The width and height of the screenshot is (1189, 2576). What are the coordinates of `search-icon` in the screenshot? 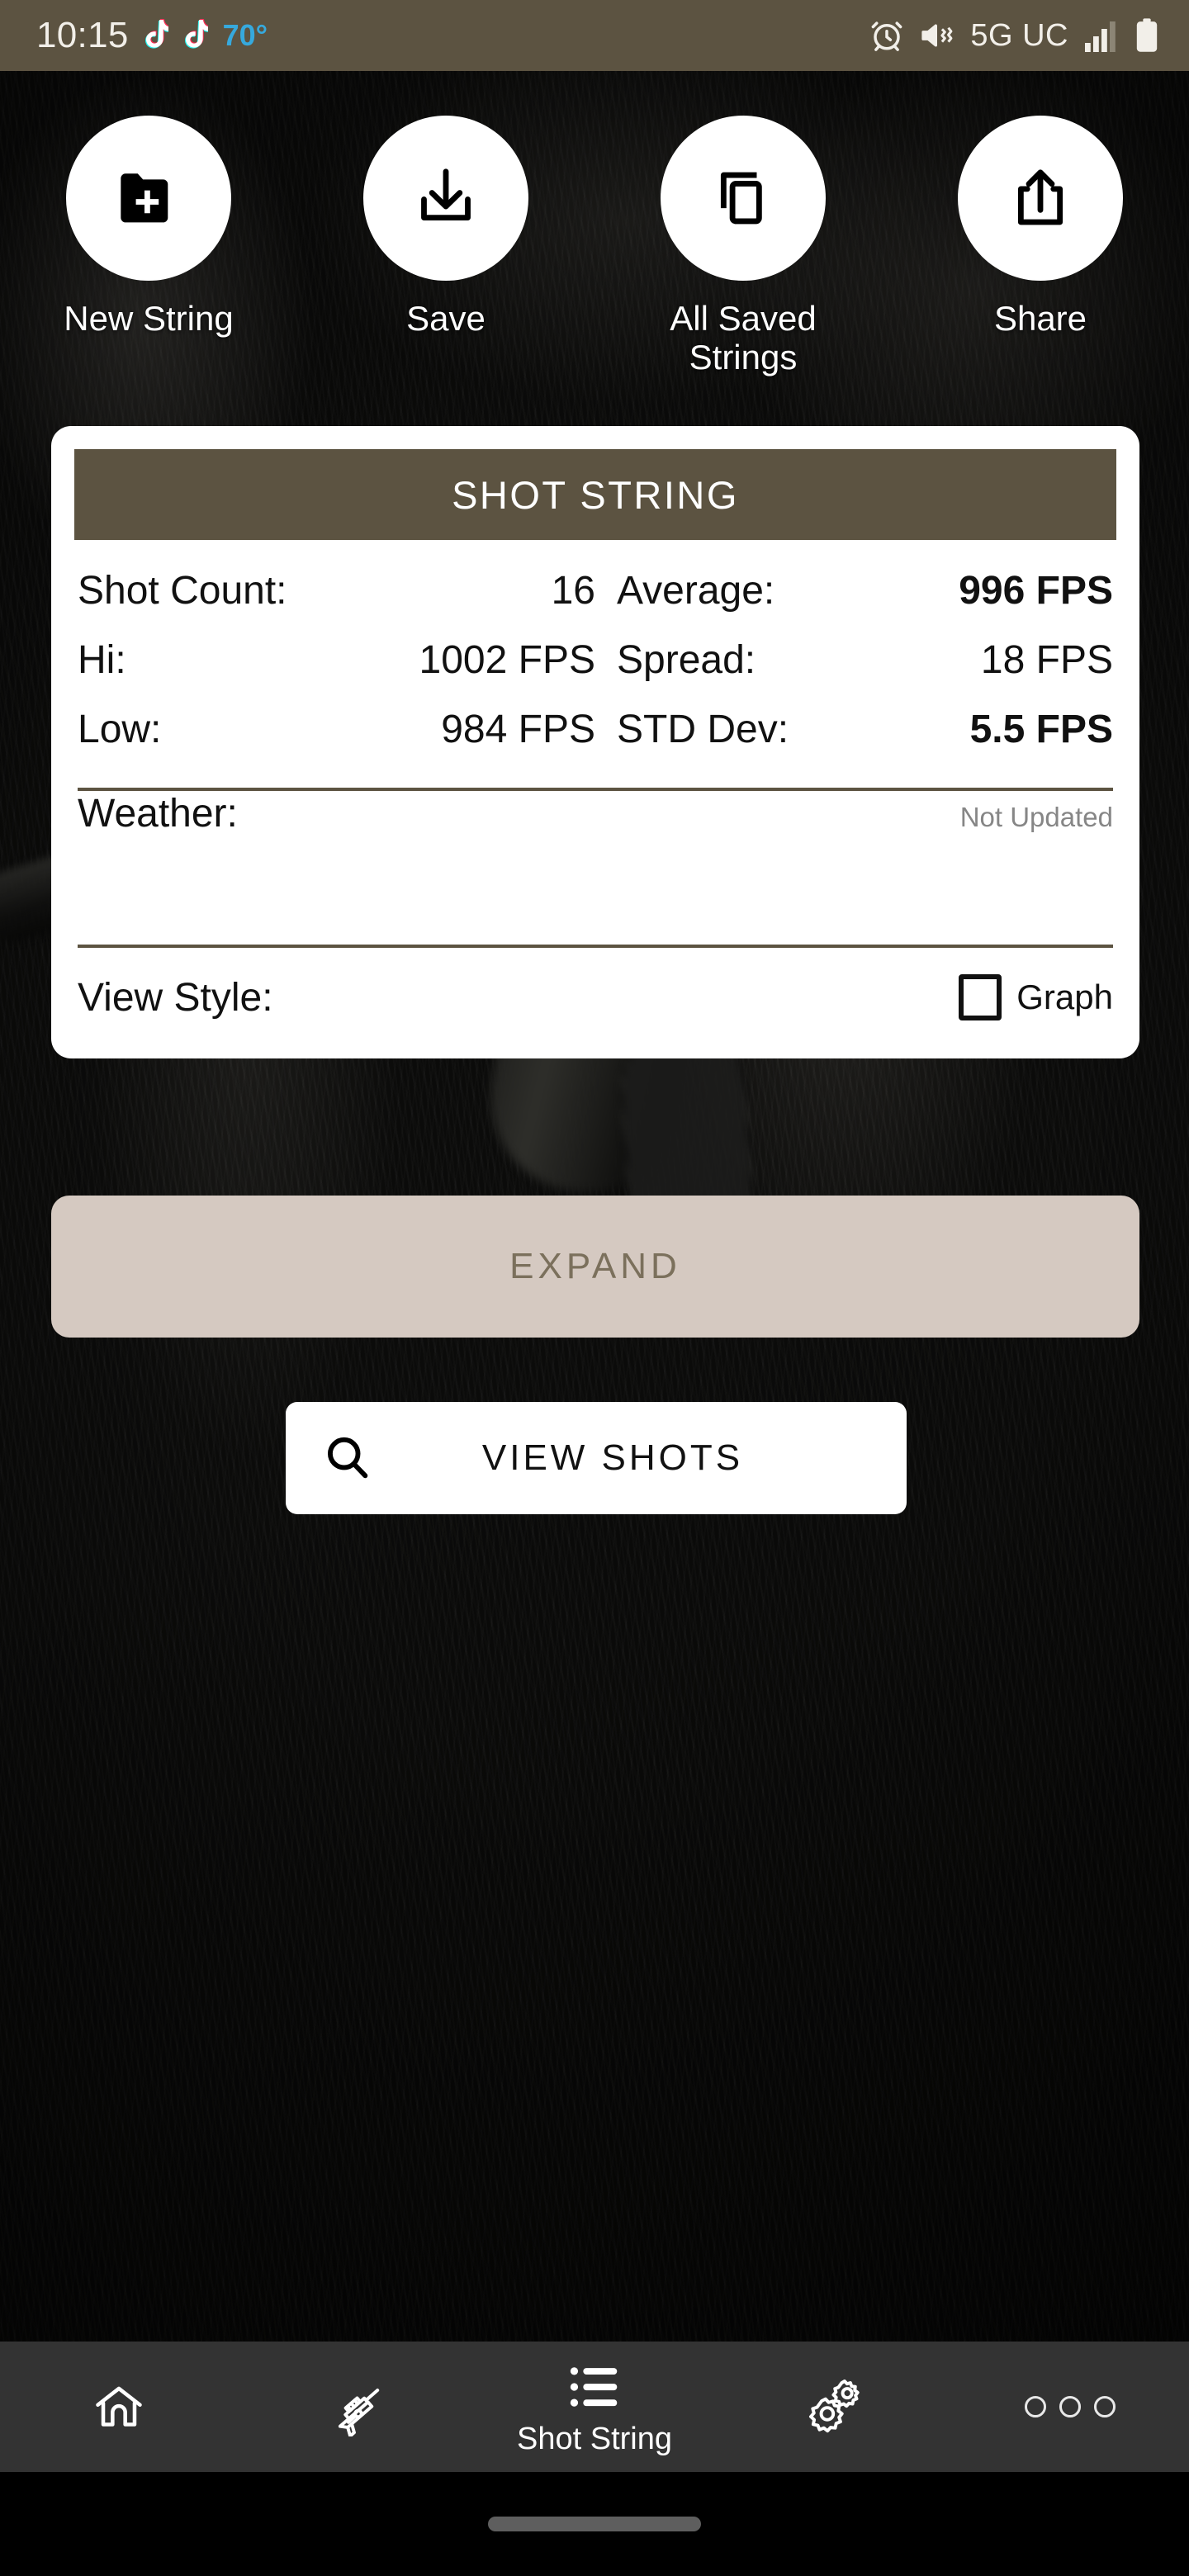 It's located at (348, 1458).